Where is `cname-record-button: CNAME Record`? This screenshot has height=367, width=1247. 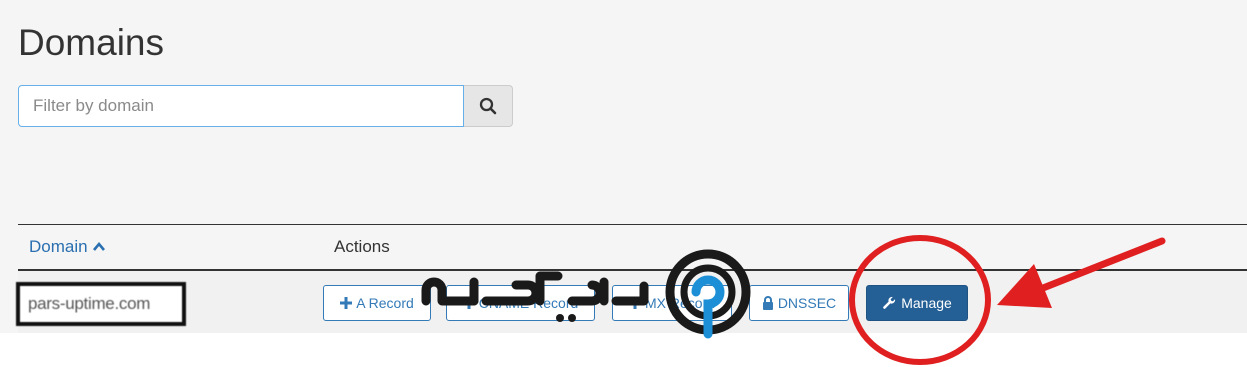
cname-record-button: CNAME Record is located at coordinates (520, 303).